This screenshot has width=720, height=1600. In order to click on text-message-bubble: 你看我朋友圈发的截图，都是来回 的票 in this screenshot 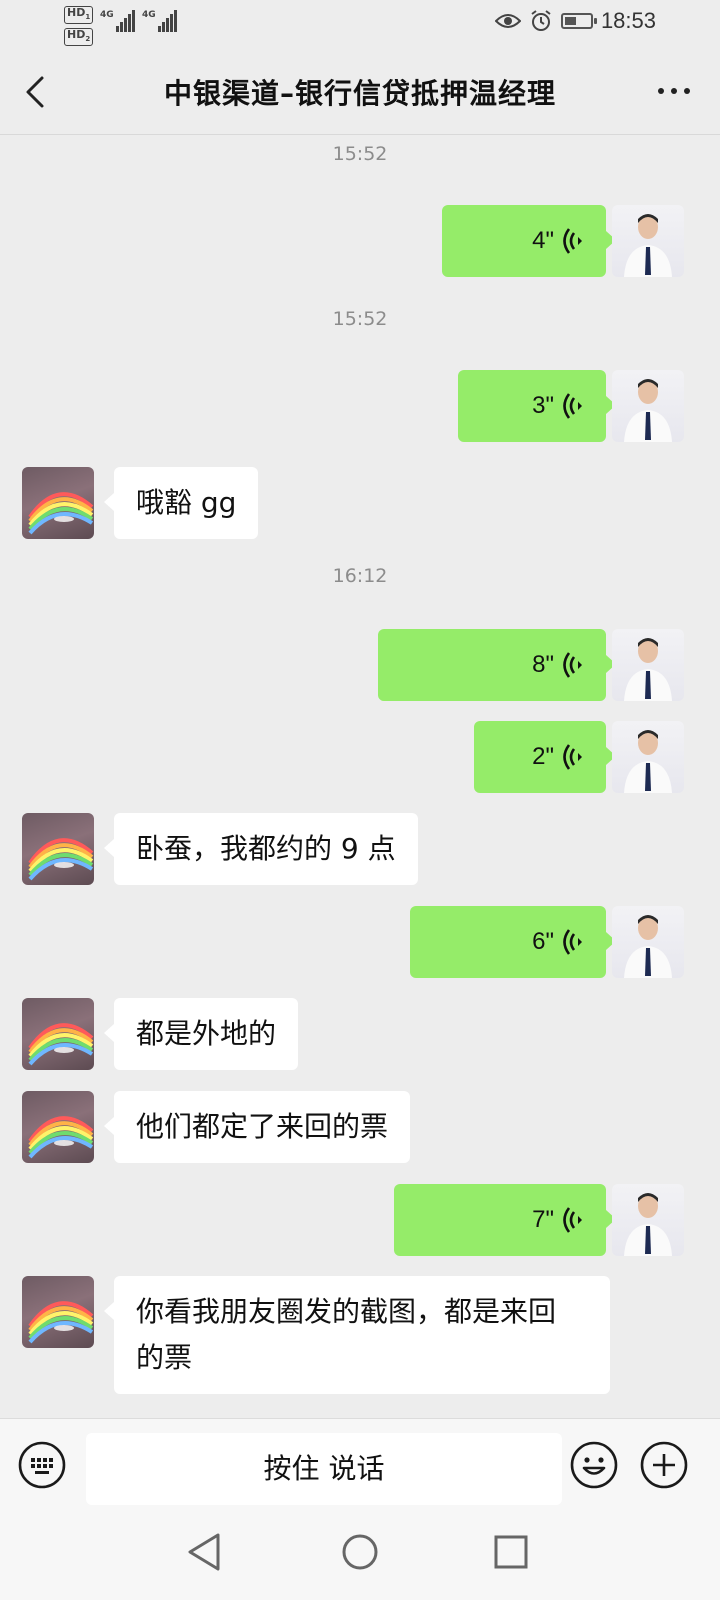, I will do `click(357, 1335)`.